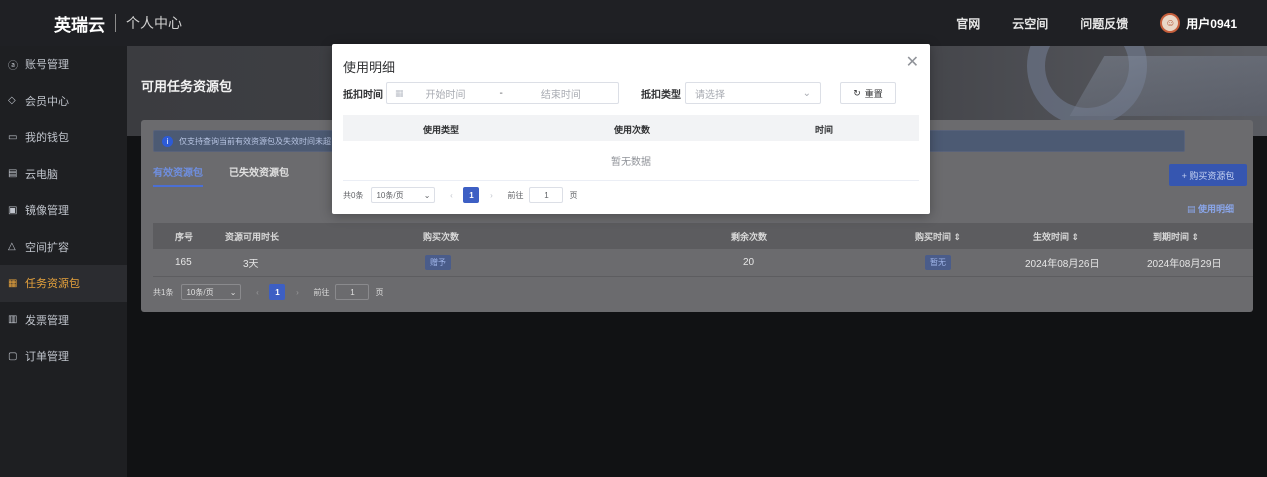  What do you see at coordinates (369, 67) in the screenshot?
I see `dialog-title: 使用明细` at bounding box center [369, 67].